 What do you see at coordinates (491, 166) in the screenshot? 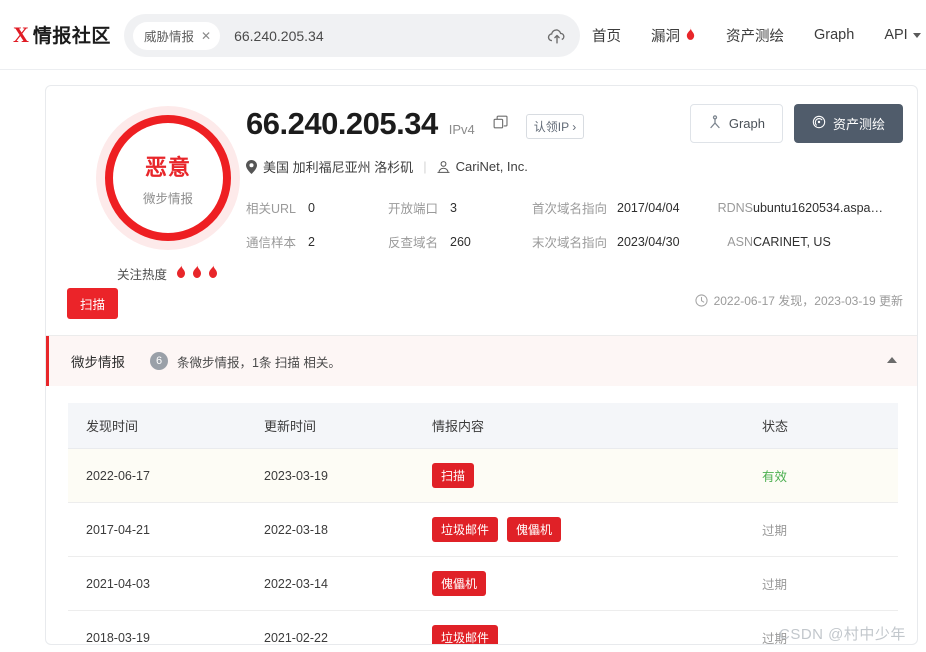
I see `ip-organization: CariNet, Inc.` at bounding box center [491, 166].